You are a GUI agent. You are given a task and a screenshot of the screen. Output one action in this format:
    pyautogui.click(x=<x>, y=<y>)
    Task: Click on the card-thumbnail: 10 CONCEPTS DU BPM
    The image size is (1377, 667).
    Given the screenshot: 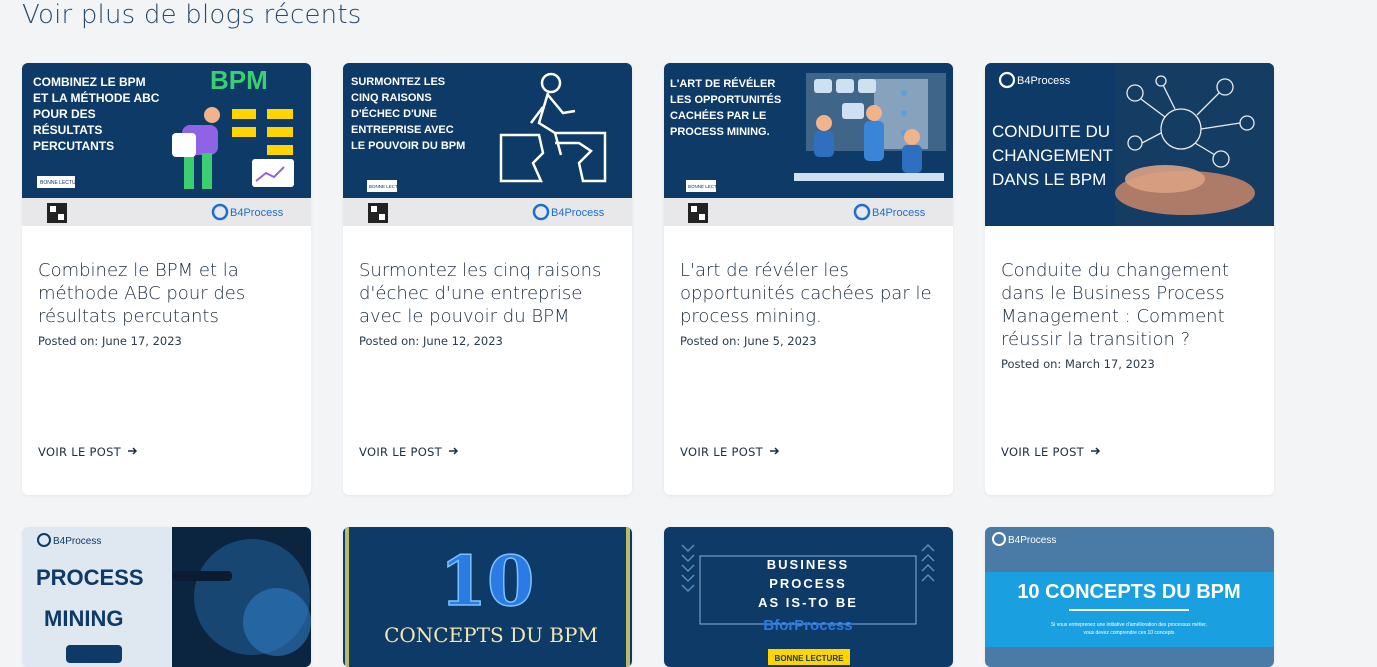 What is the action you would take?
    pyautogui.click(x=487, y=597)
    